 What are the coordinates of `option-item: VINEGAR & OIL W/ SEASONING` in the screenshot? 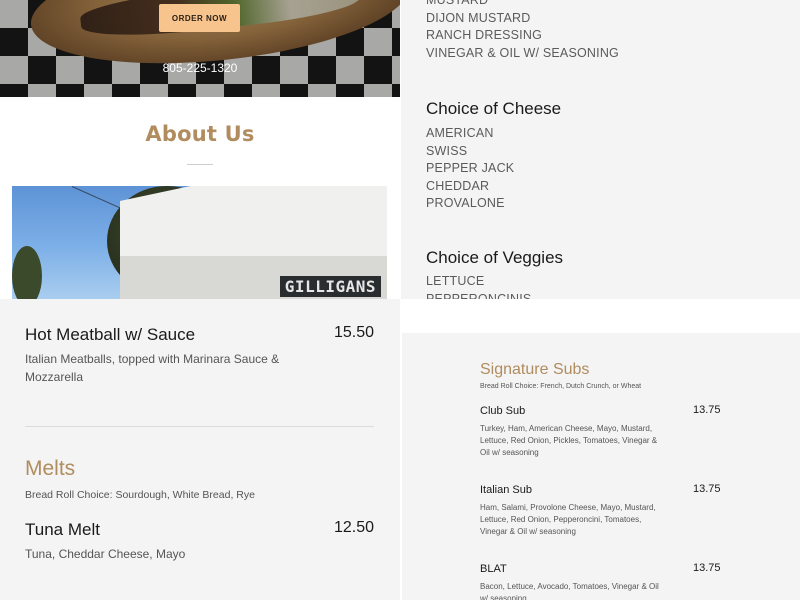 It's located at (522, 52).